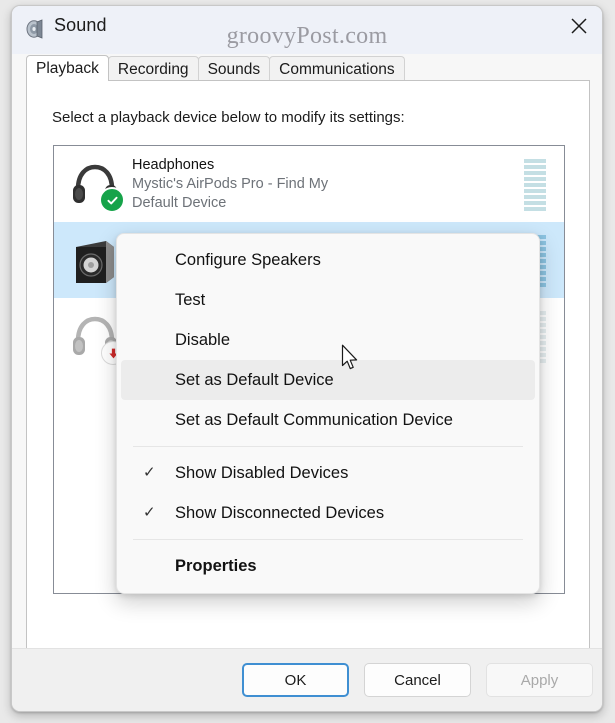 Image resolution: width=615 pixels, height=723 pixels. Describe the element at coordinates (262, 473) in the screenshot. I see `menu-item-label: Show Disabled Devices` at that location.